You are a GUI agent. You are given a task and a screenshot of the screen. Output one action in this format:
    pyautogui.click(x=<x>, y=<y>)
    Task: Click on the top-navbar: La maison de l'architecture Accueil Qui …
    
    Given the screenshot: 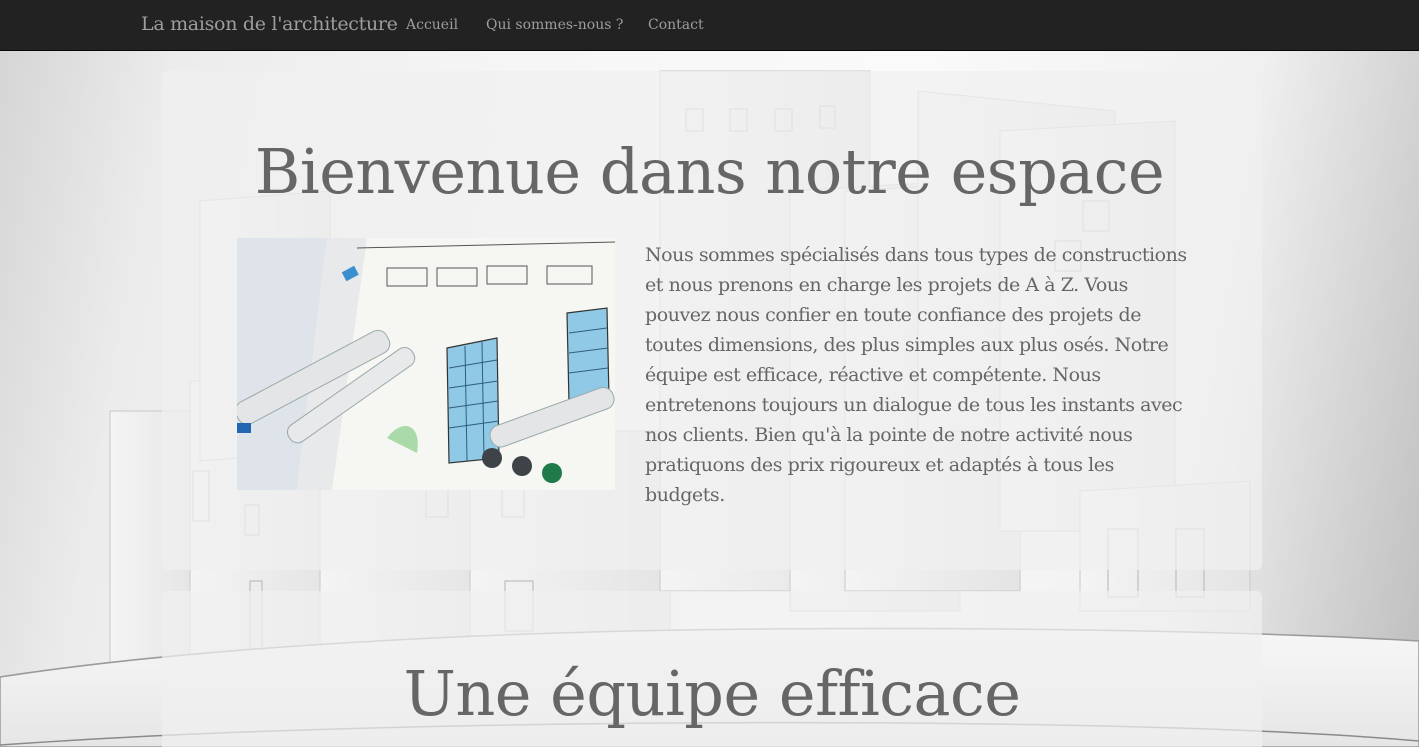 What is the action you would take?
    pyautogui.click(x=709, y=25)
    